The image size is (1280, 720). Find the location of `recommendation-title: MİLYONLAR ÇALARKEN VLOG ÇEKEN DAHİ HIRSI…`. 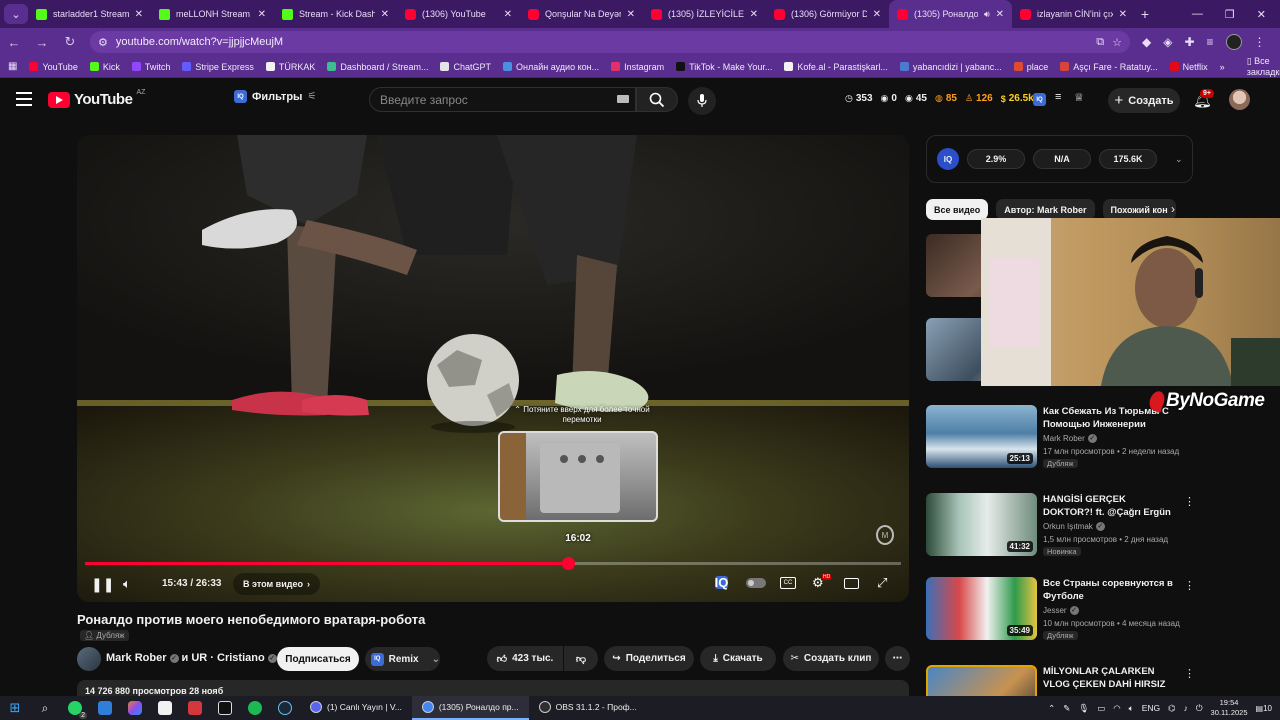

recommendation-title: MİLYONLAR ÇALARKEN VLOG ÇEKEN DAHİ HIRSI… is located at coordinates (1110, 678).